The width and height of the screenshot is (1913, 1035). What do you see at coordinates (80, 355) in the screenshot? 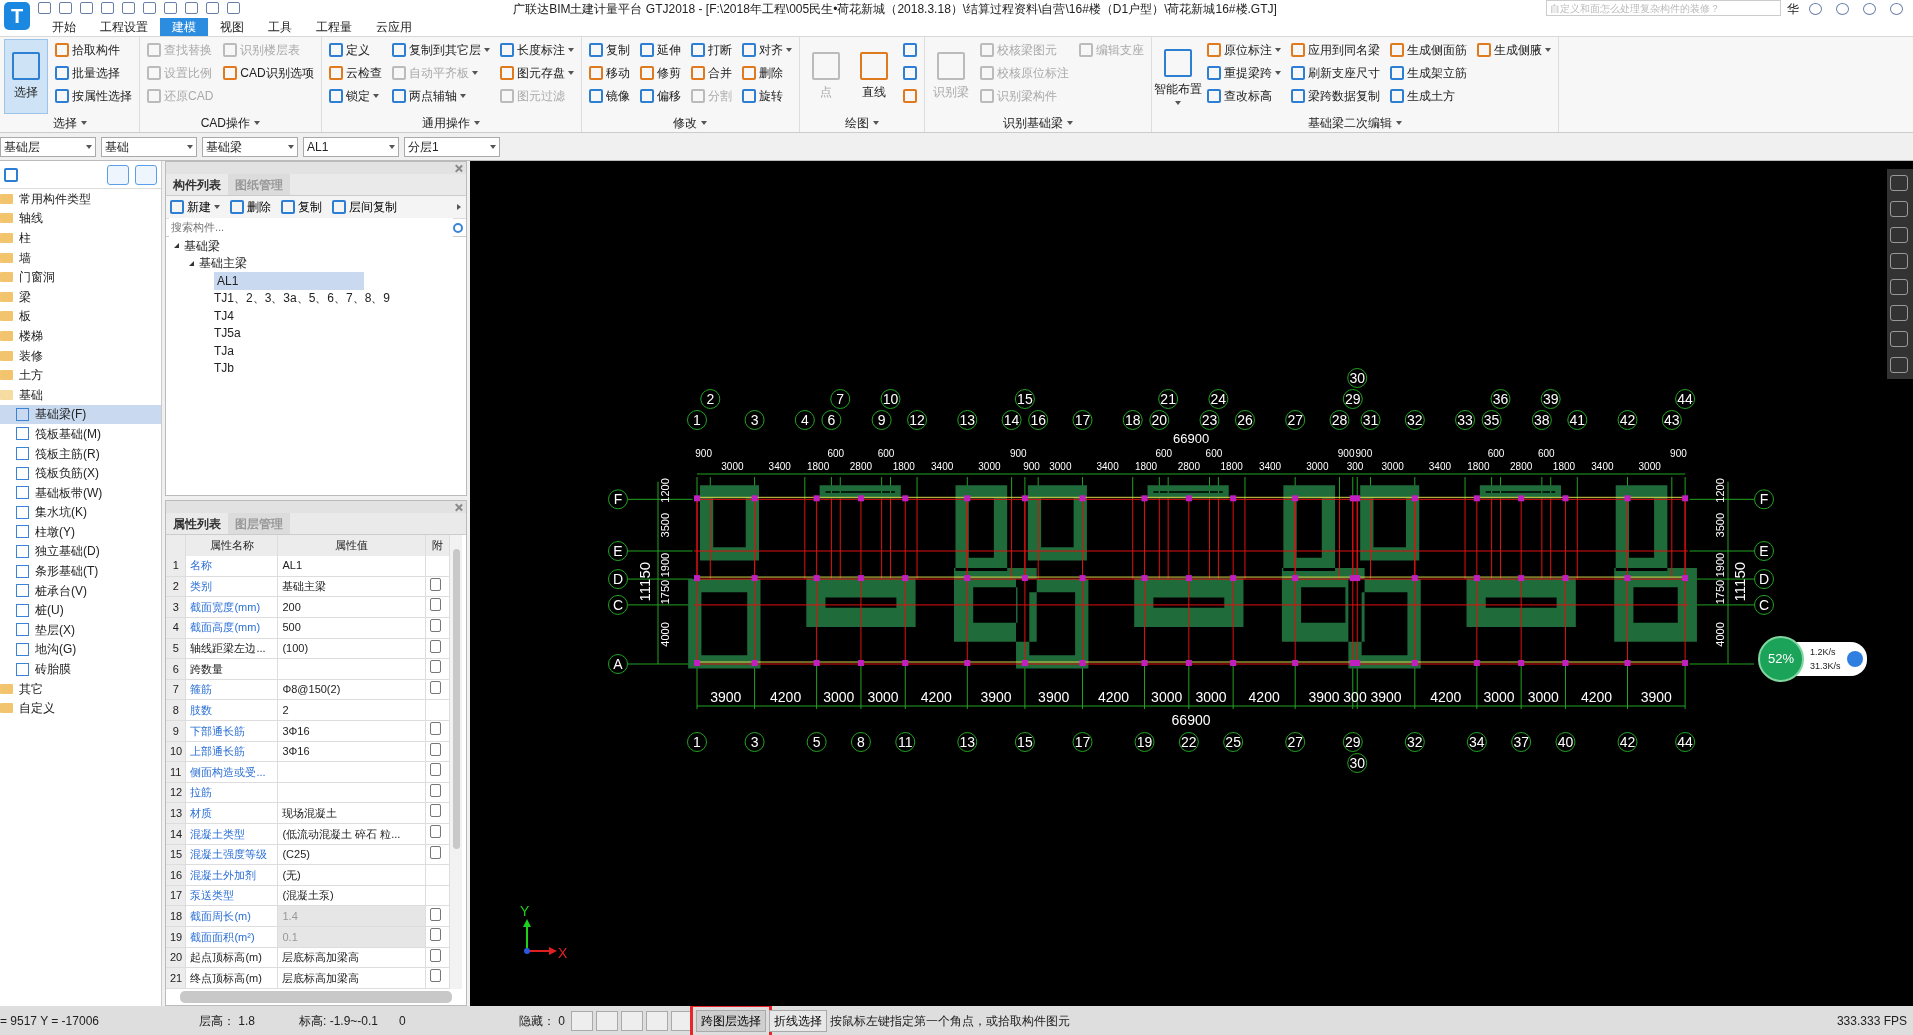
I see `tree-item: 装修` at bounding box center [80, 355].